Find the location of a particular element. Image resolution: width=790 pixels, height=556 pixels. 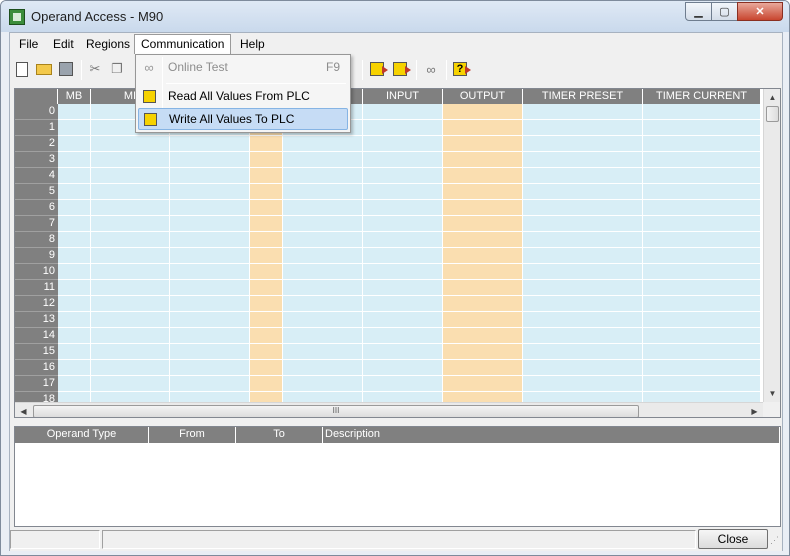

title-bar: Operand Access - M90 ▁ ▢ ✕ is located at coordinates (395, 16).